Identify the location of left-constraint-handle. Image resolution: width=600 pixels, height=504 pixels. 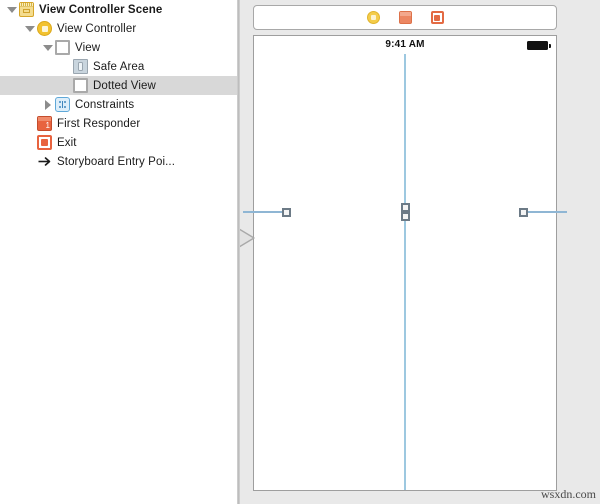
(286, 212).